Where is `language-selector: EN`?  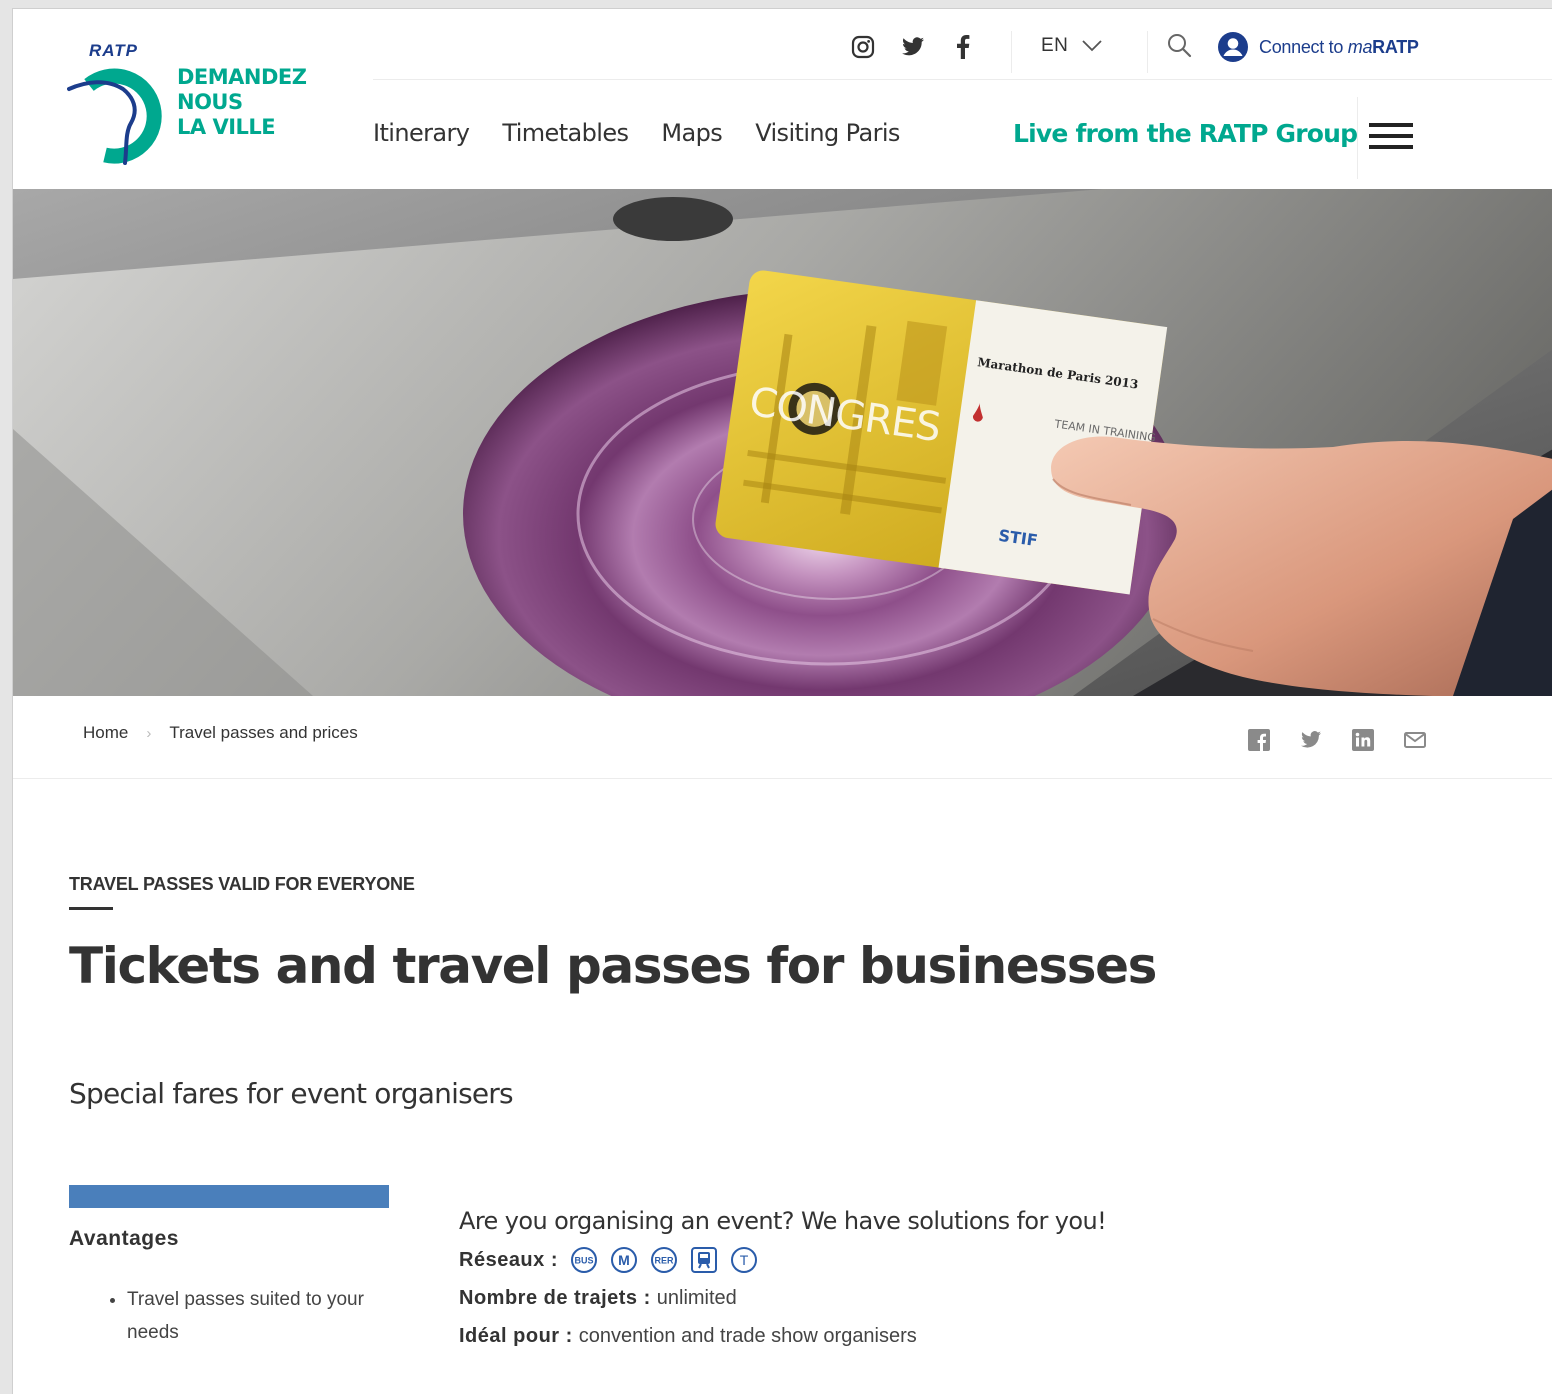
language-selector: EN is located at coordinates (1072, 46).